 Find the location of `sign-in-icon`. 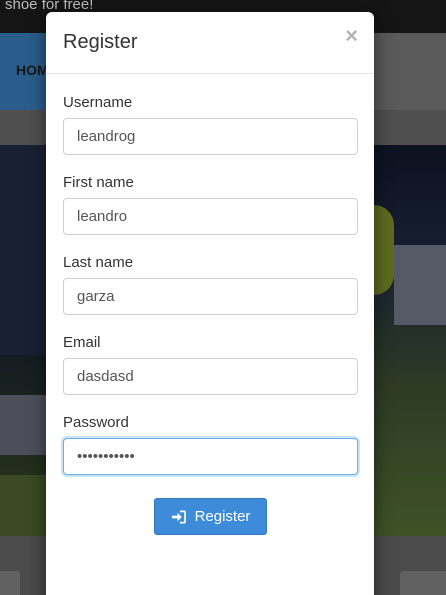

sign-in-icon is located at coordinates (178, 516).